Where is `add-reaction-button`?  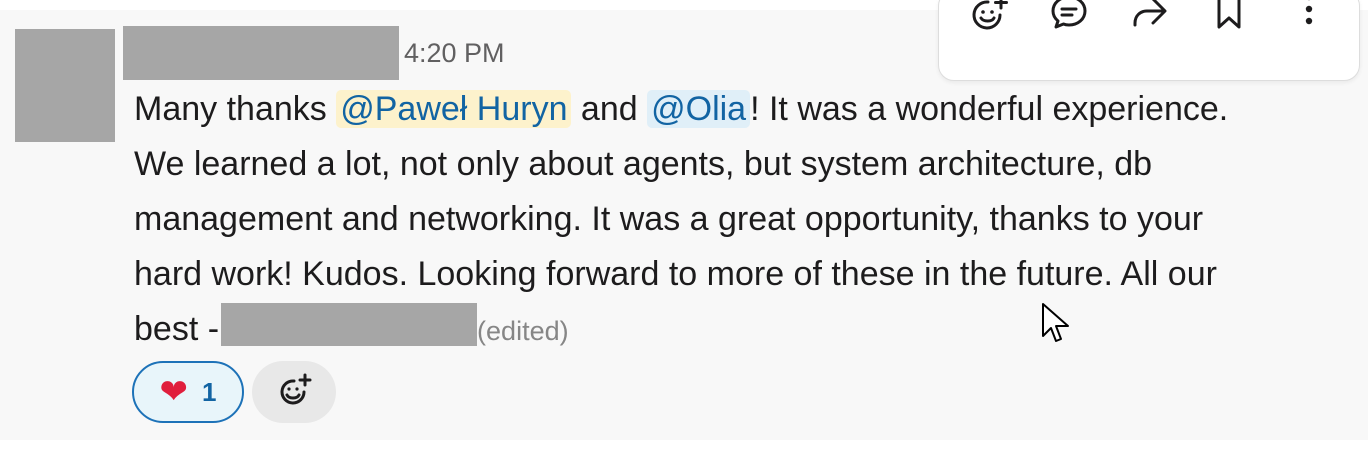 add-reaction-button is located at coordinates (294, 392).